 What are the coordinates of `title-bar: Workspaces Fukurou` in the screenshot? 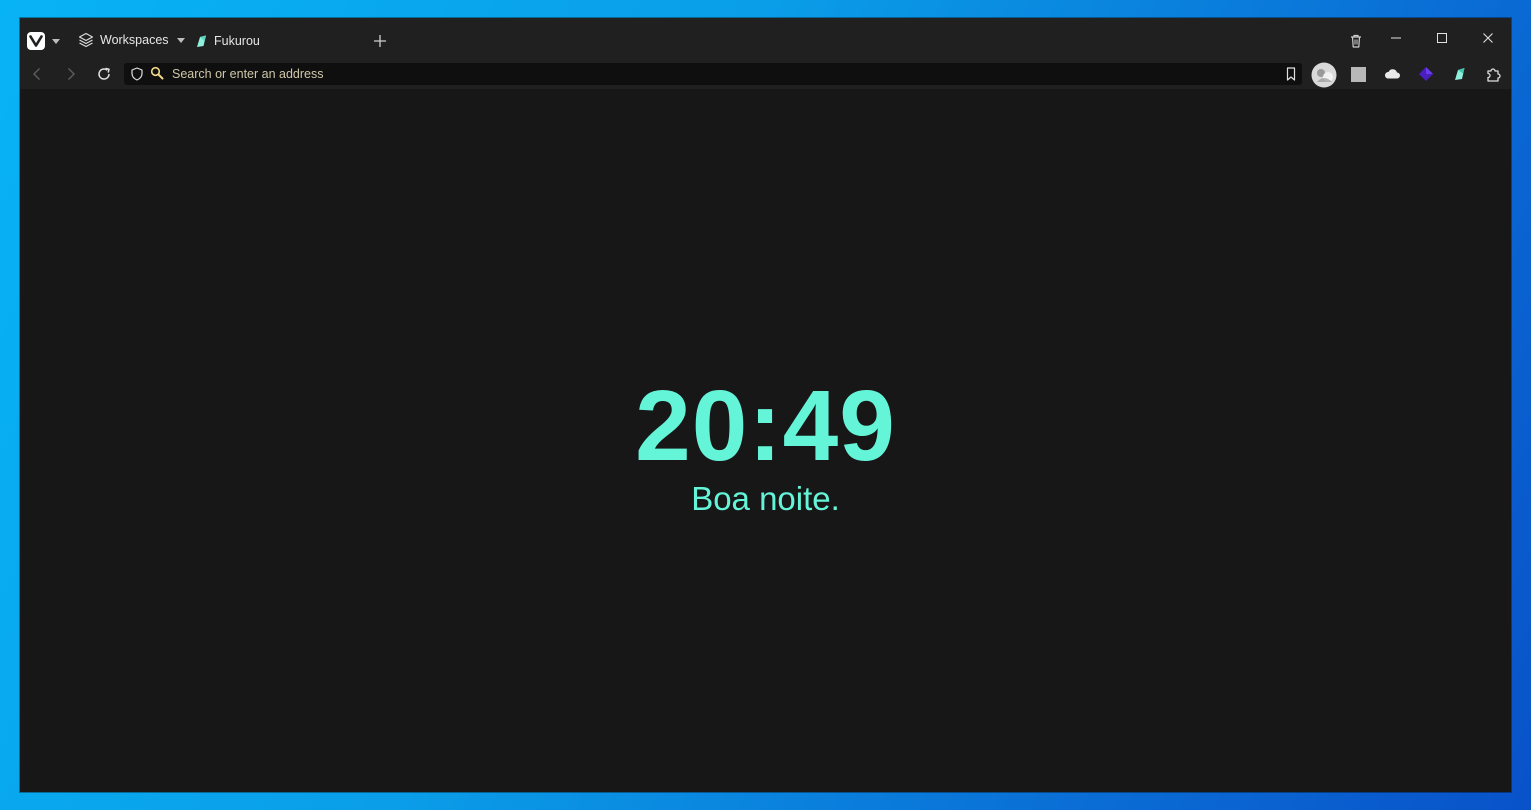 It's located at (765, 38).